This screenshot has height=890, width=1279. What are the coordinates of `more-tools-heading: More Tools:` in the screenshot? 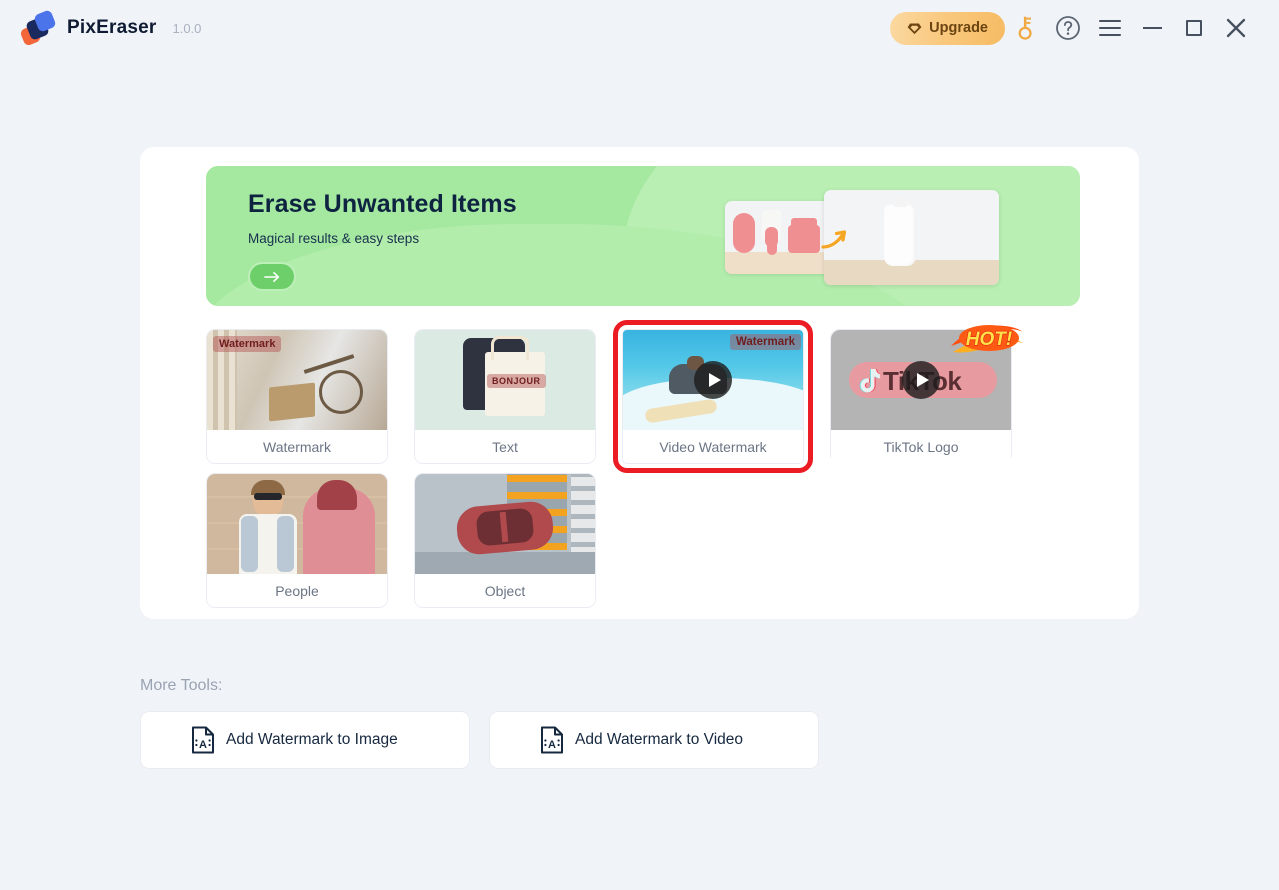 It's located at (181, 685).